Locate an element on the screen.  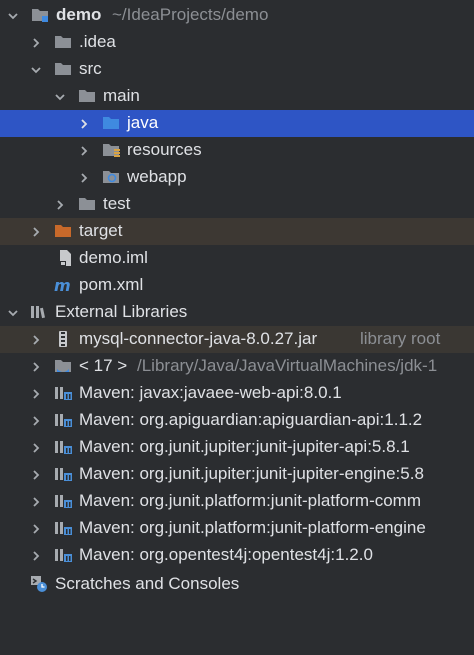
svg-text: m is located at coordinates (62, 285).